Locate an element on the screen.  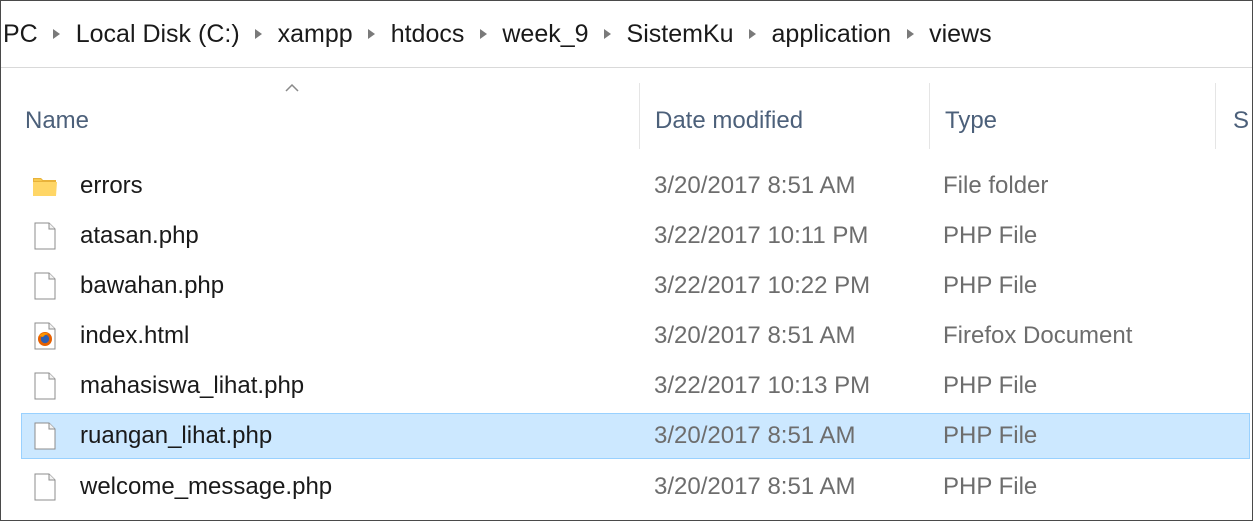
folder-icon is located at coordinates (45, 186).